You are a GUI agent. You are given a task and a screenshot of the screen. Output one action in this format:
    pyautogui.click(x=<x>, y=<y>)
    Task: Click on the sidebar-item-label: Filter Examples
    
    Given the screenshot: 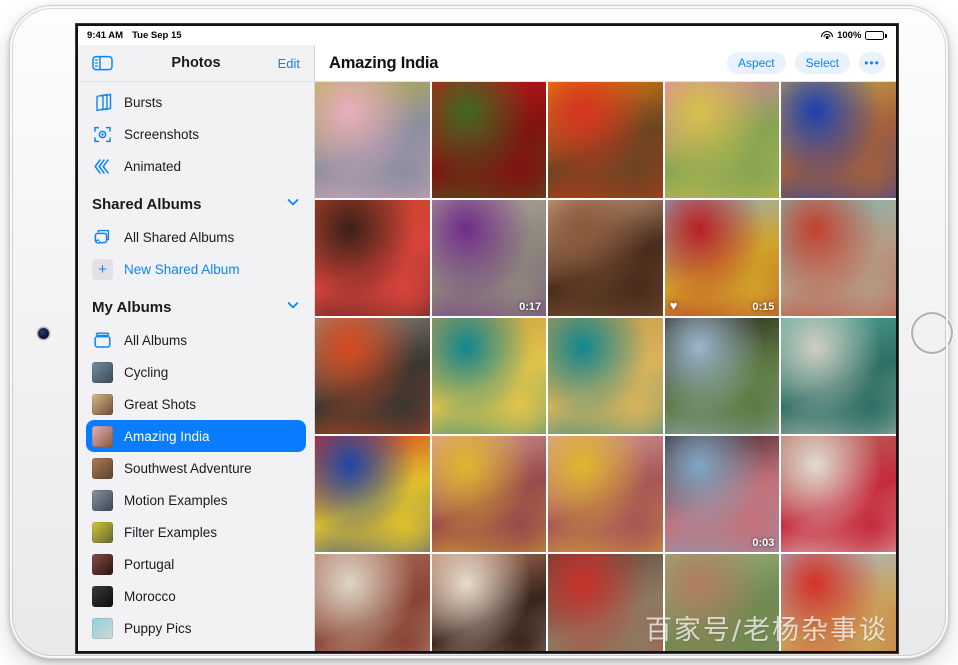 What is the action you would take?
    pyautogui.click(x=171, y=532)
    